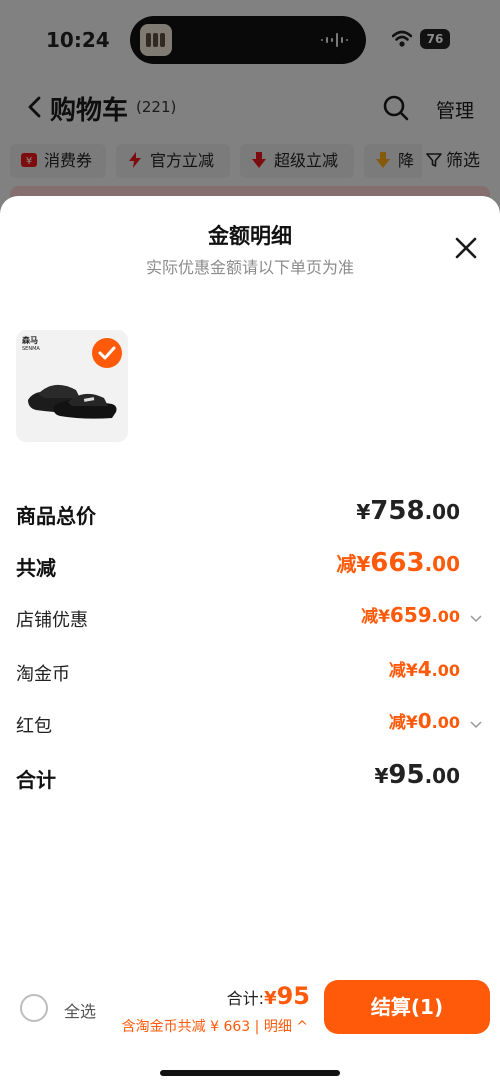 This screenshot has width=500, height=1087. Describe the element at coordinates (56, 516) in the screenshot. I see `row-label: 商品总价` at that location.